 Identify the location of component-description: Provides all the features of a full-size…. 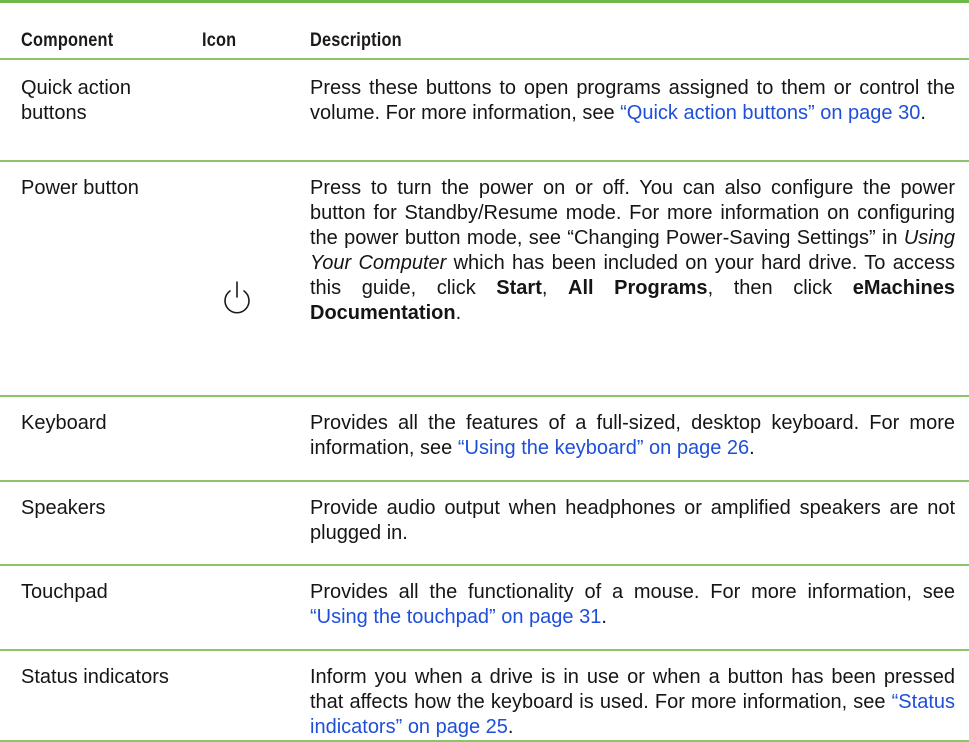
(632, 436).